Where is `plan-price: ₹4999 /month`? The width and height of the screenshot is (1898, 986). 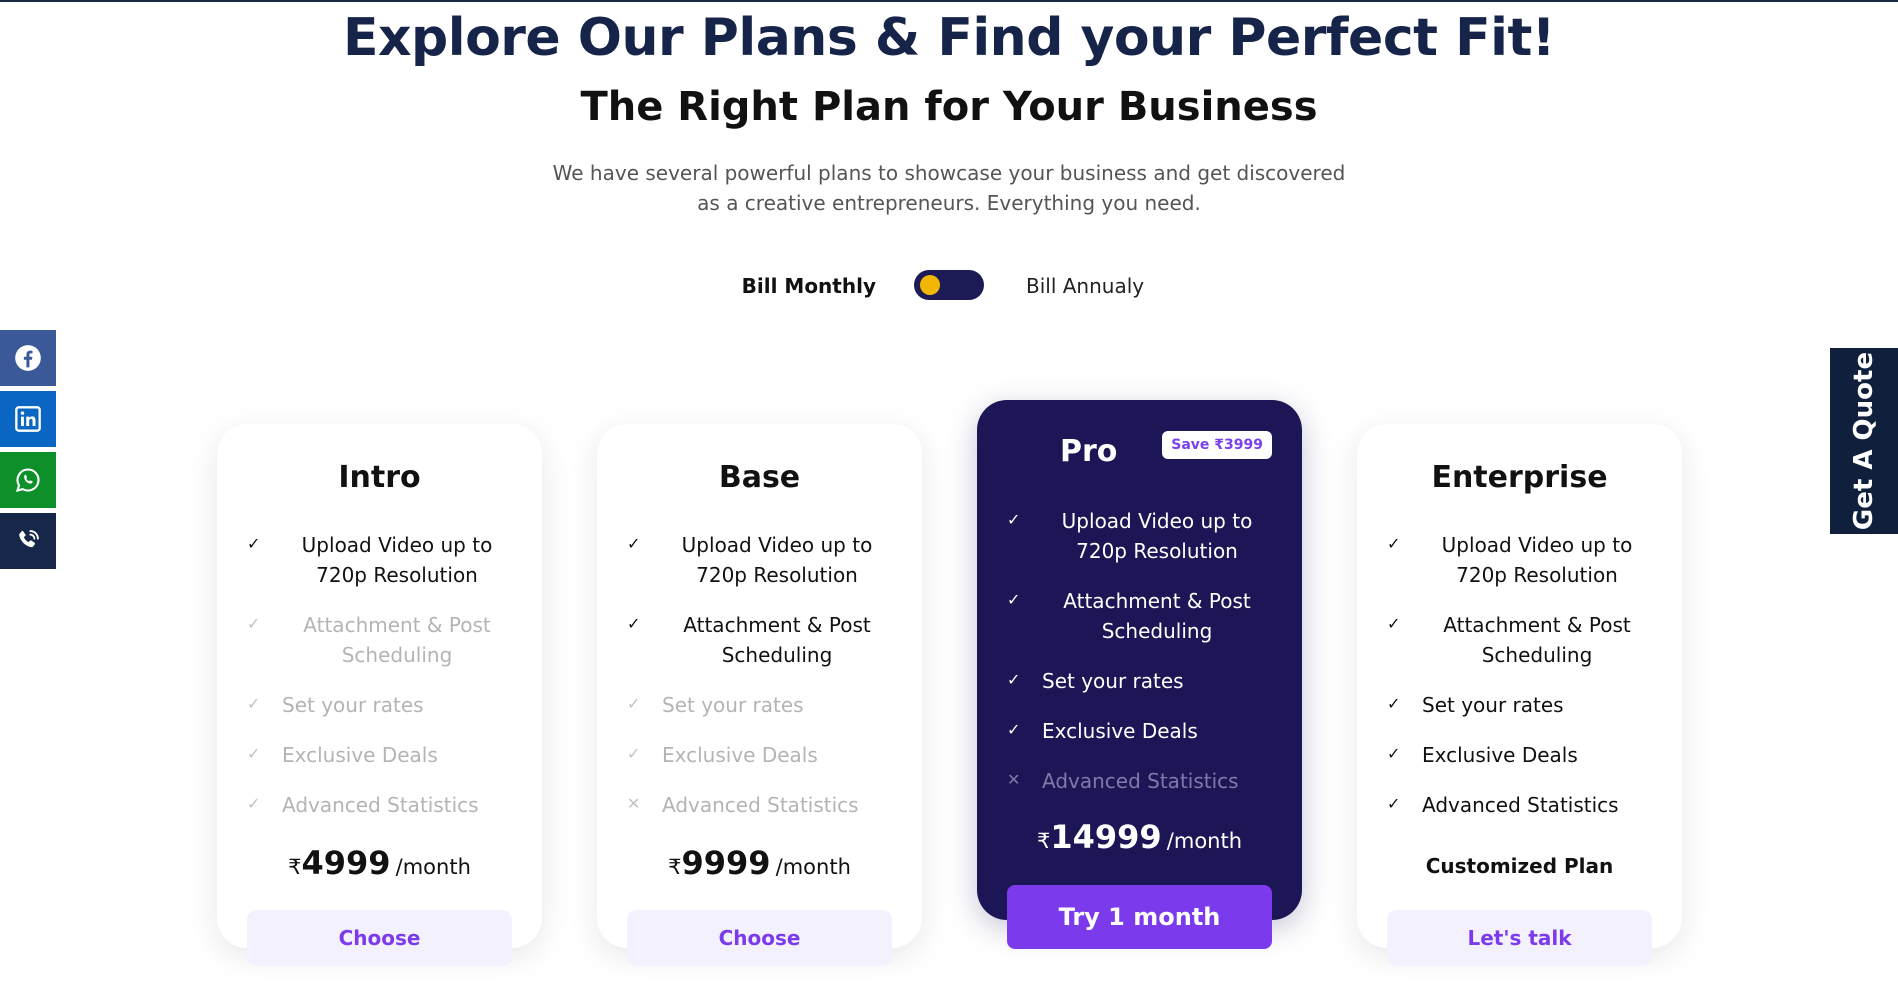
plan-price: ₹4999 /month is located at coordinates (379, 863).